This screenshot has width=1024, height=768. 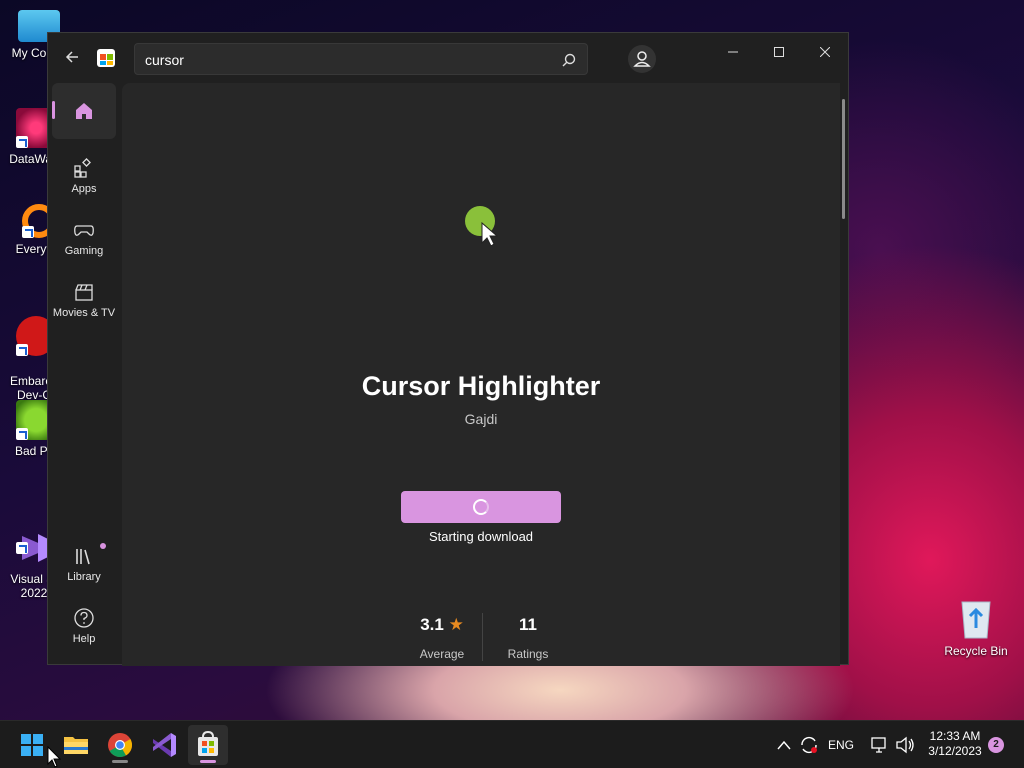 I want to click on account-button, so click(x=642, y=59).